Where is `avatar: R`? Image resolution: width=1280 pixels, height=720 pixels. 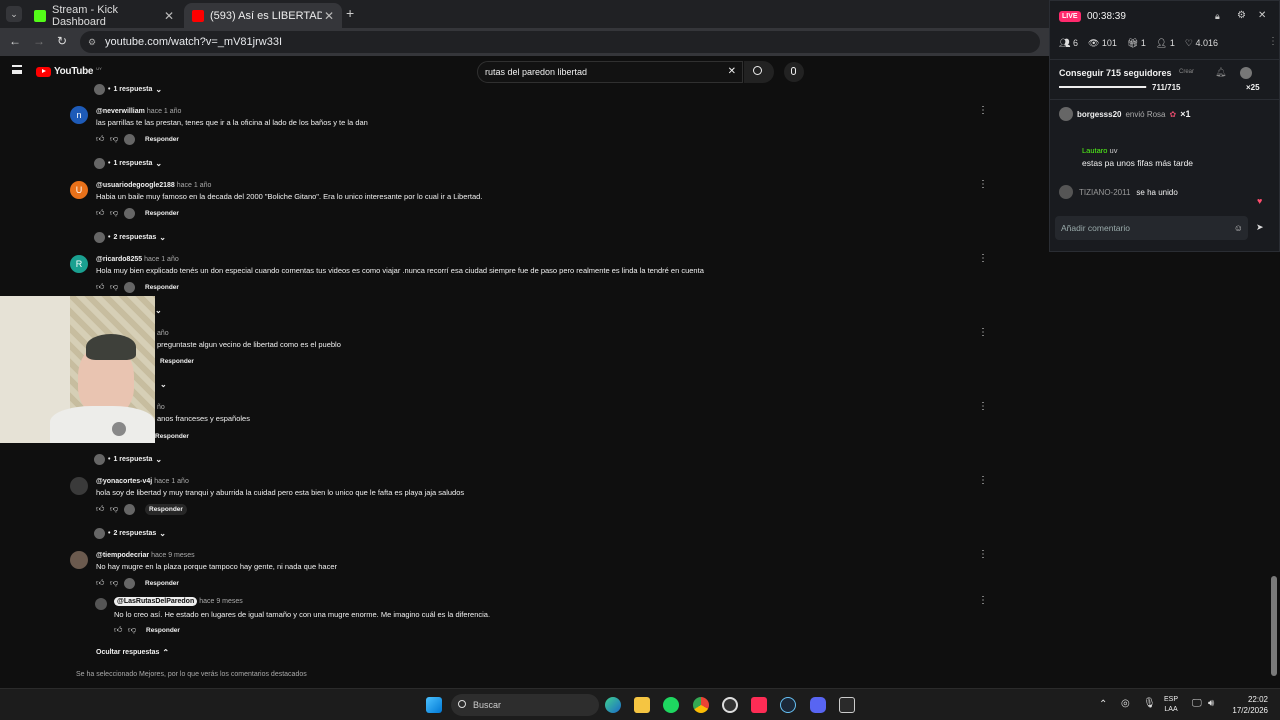
avatar: R is located at coordinates (79, 264).